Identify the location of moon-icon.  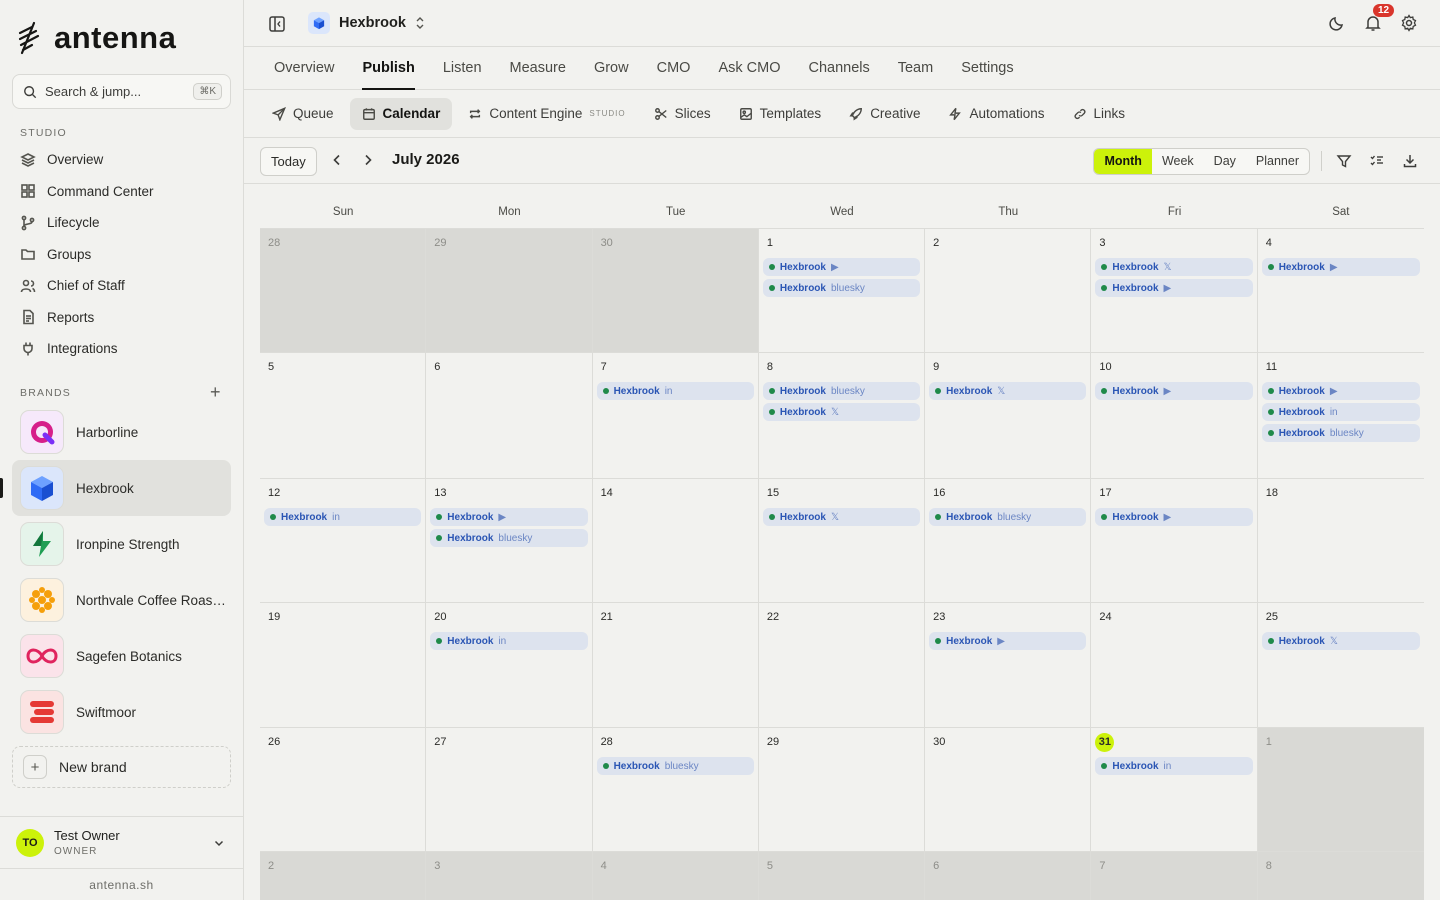
(1337, 23).